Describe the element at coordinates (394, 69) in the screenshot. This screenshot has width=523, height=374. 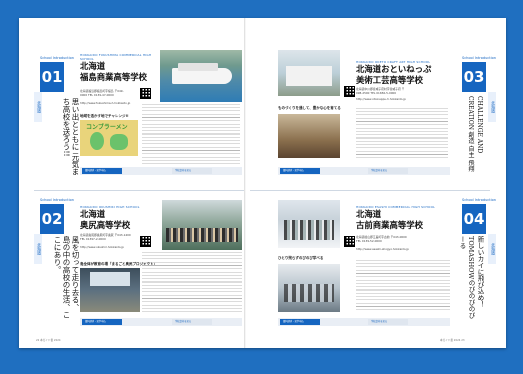
I see `school-name-line1: 北海道おといねっぷ` at that location.